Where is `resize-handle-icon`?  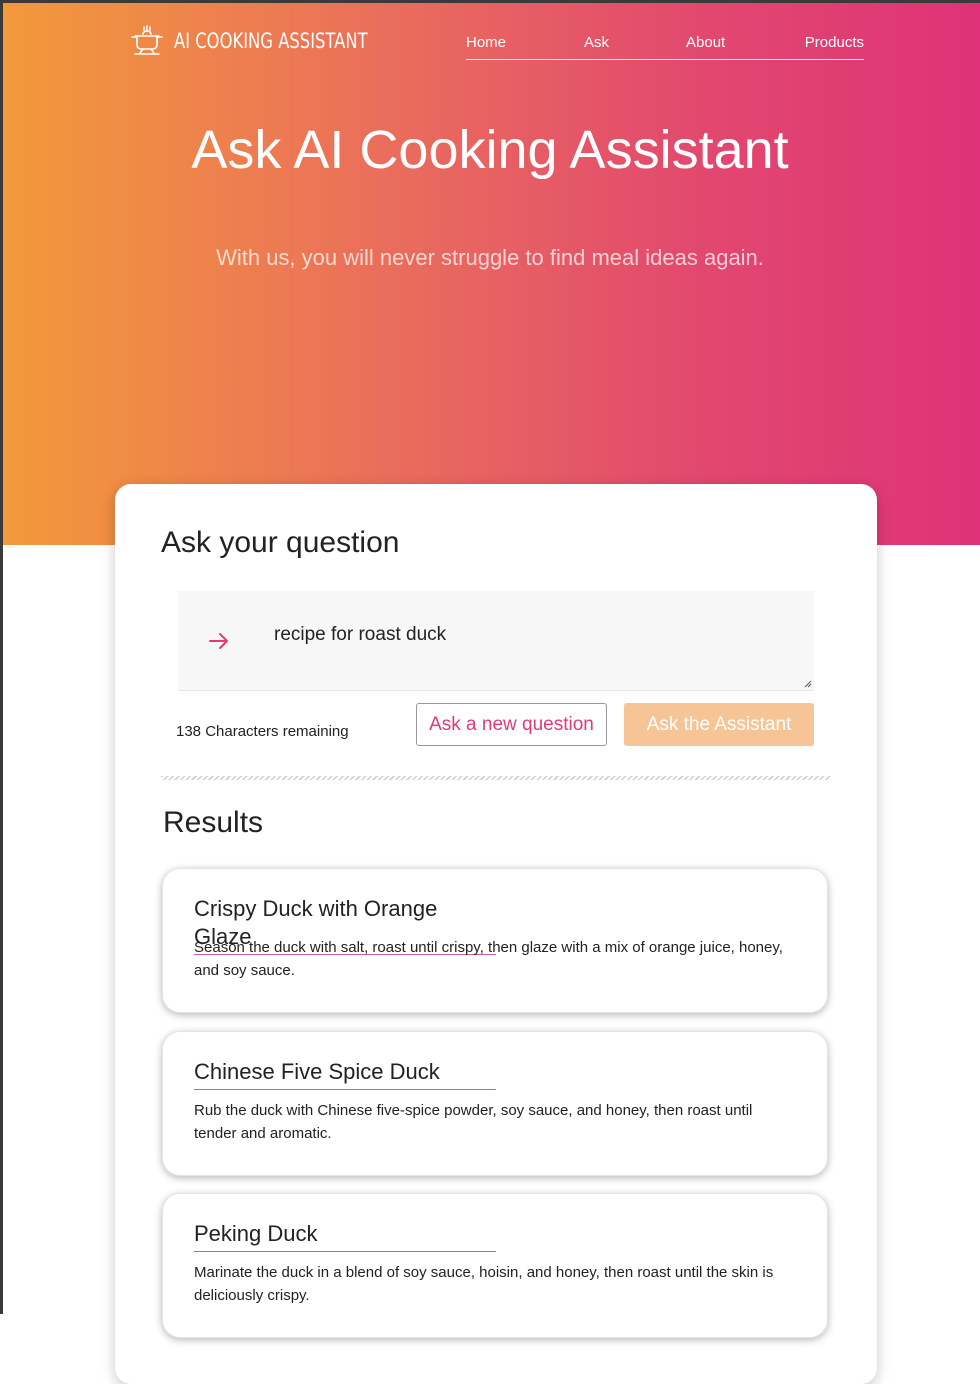
resize-handle-icon is located at coordinates (808, 684).